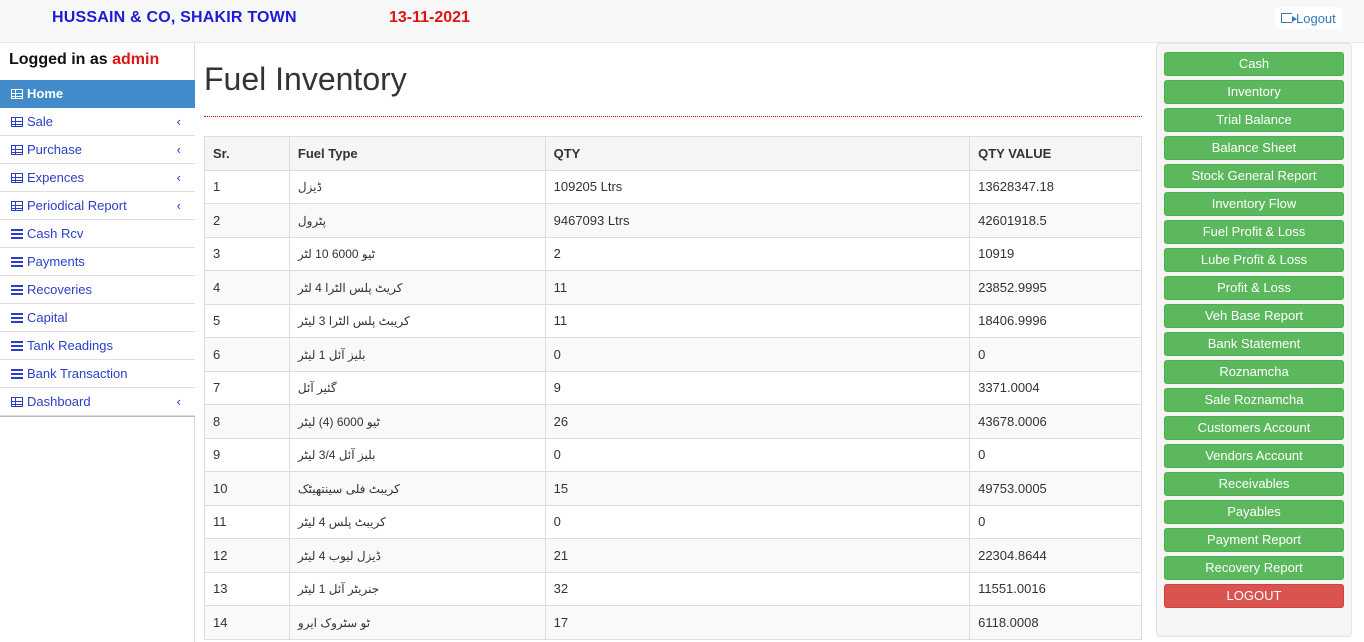 The width and height of the screenshot is (1364, 642). What do you see at coordinates (309, 187) in the screenshot?
I see `fuel-type-text: ڈیزل` at bounding box center [309, 187].